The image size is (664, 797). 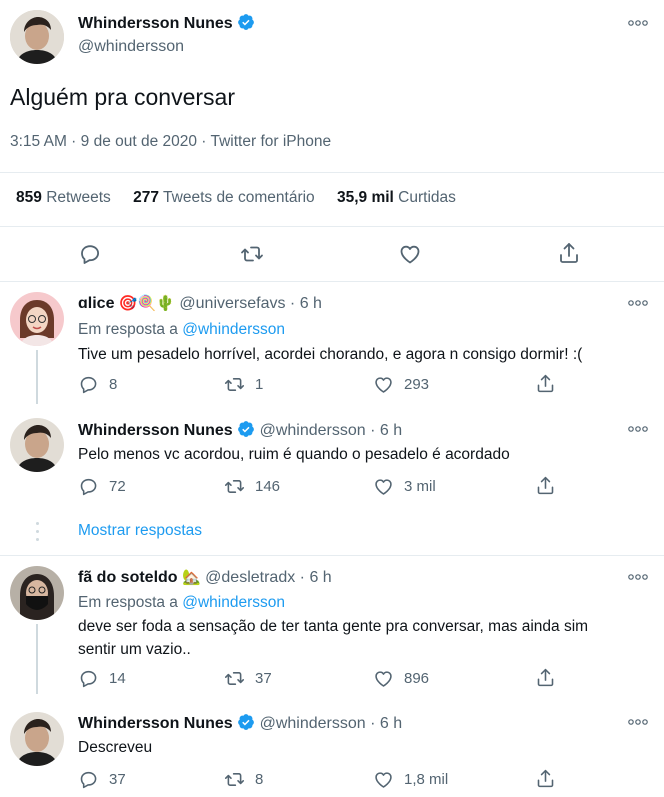 What do you see at coordinates (78, 197) in the screenshot?
I see `retweets-label: Retweets` at bounding box center [78, 197].